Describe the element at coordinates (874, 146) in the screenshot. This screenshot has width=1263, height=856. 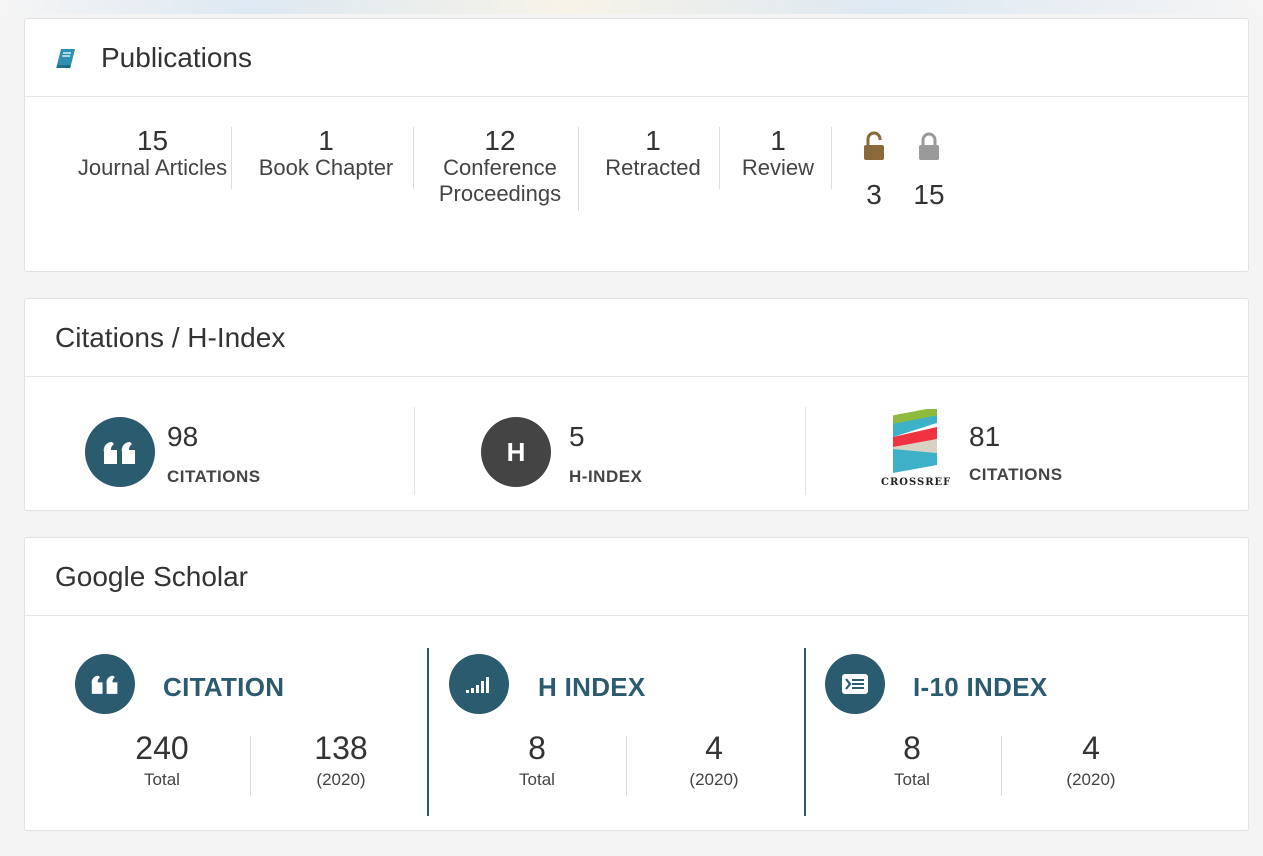
I see `lock-open-icon` at that location.